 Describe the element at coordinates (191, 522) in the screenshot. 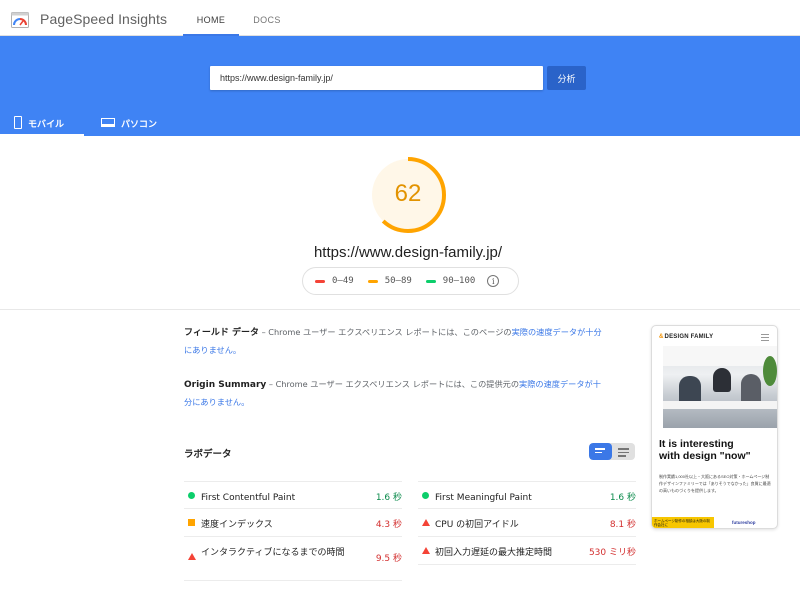

I see `status-average-icon` at that location.